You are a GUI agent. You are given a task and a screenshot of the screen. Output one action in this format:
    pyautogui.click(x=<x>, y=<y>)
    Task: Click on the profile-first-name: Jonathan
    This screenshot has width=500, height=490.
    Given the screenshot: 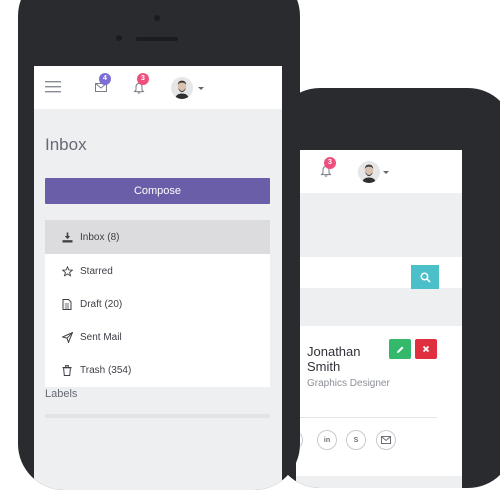 What is the action you would take?
    pyautogui.click(x=334, y=351)
    